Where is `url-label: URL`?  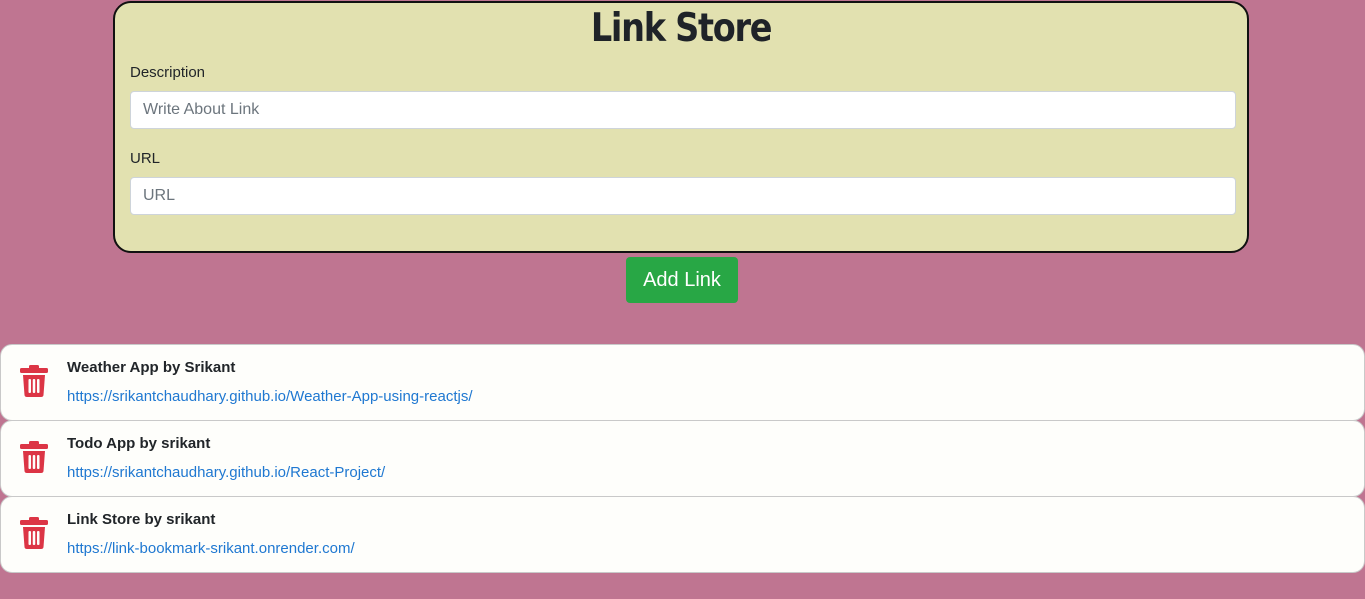
url-label: URL is located at coordinates (145, 158).